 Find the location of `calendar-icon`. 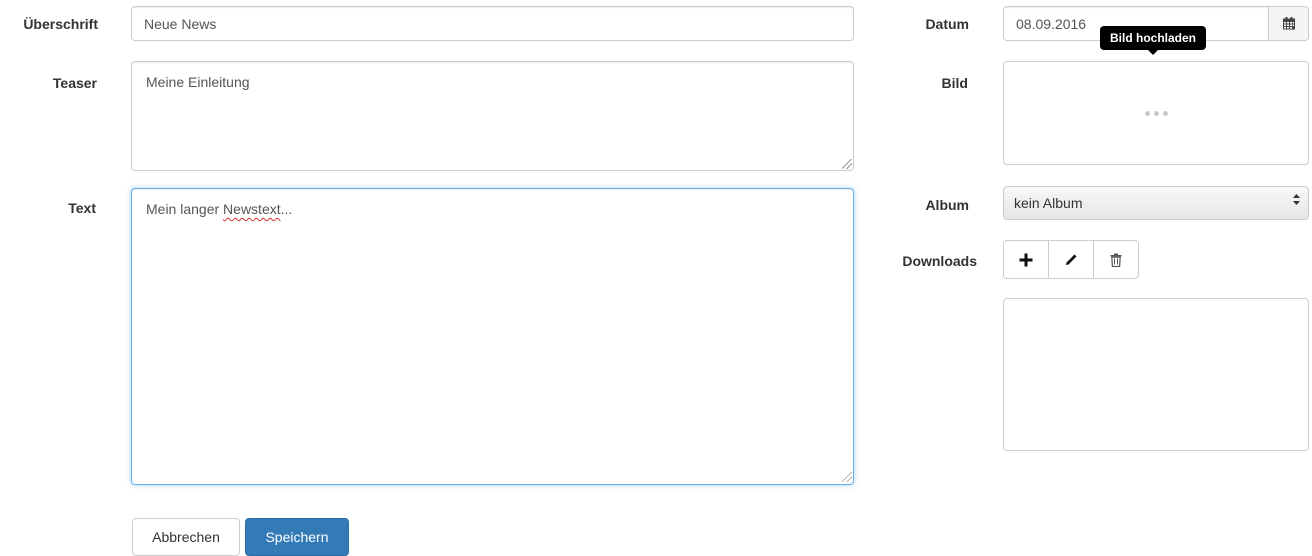

calendar-icon is located at coordinates (1288, 23).